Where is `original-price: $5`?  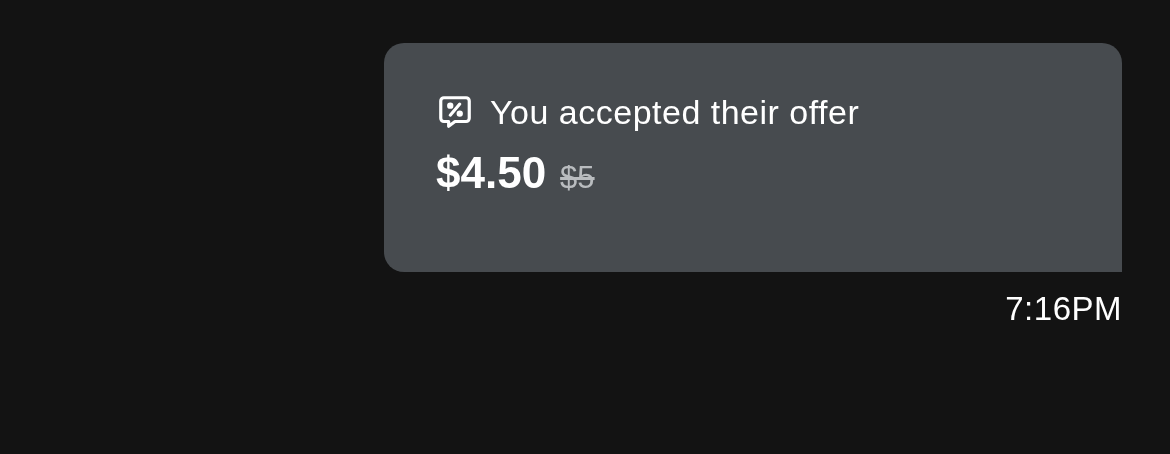
original-price: $5 is located at coordinates (577, 177).